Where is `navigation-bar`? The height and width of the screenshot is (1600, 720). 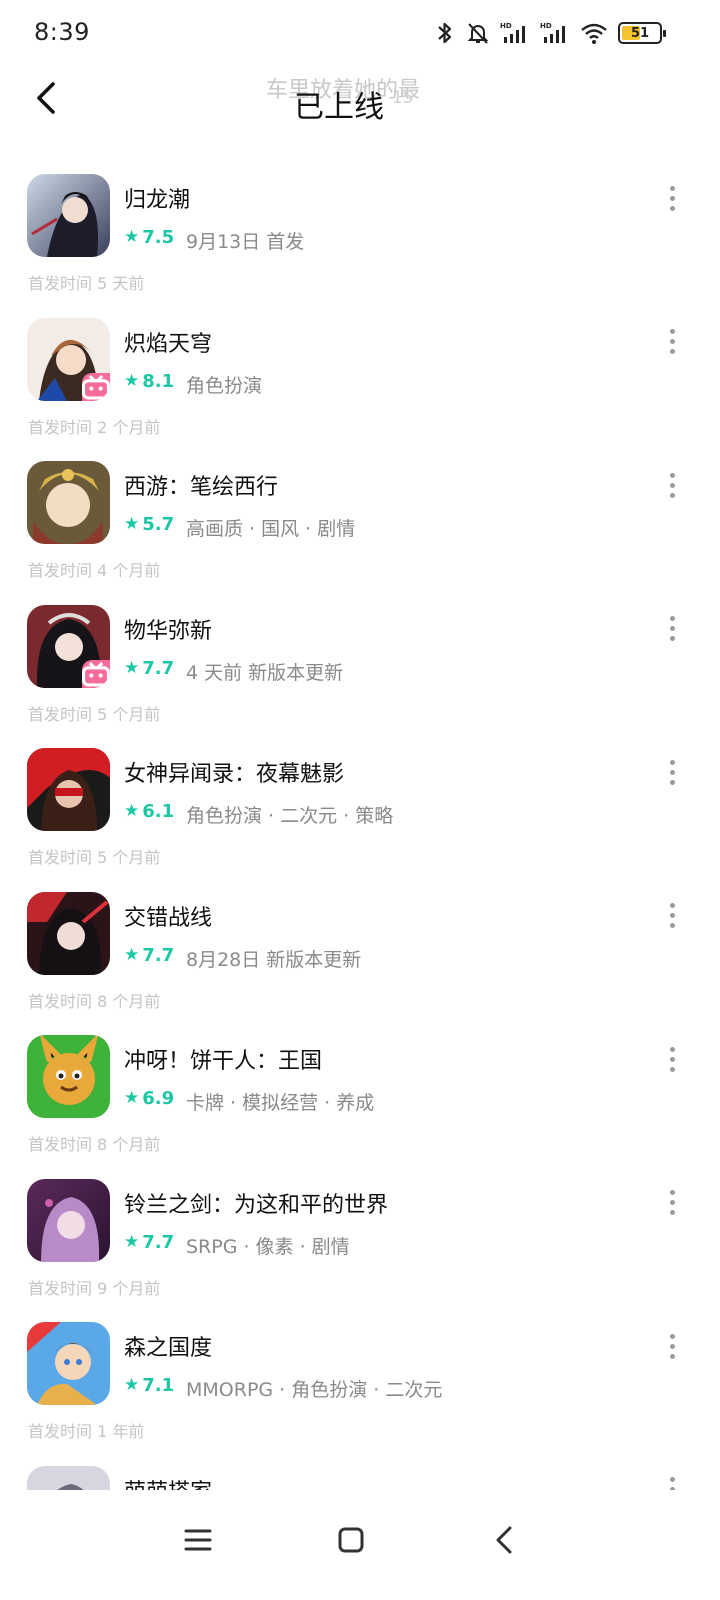 navigation-bar is located at coordinates (360, 1545).